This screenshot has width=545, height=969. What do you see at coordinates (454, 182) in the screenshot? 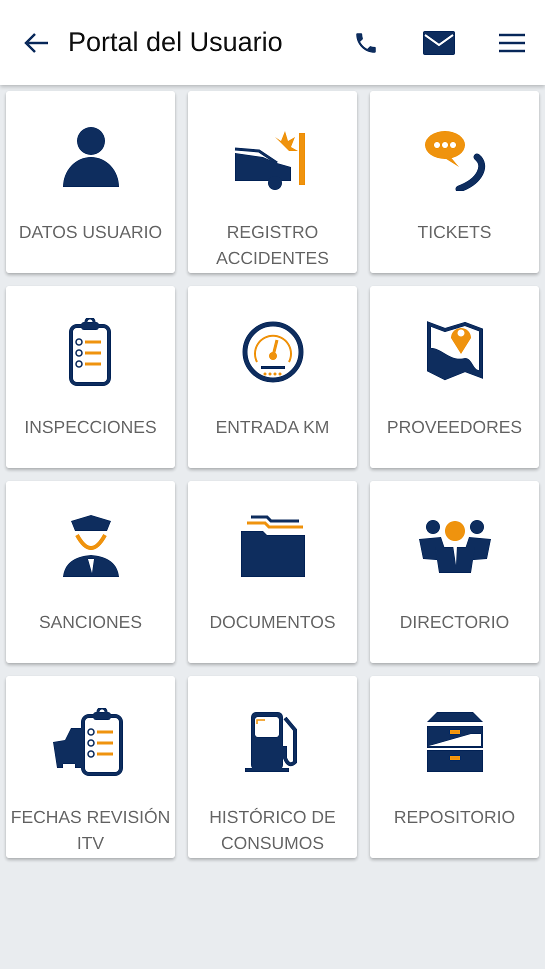
I see `menu-tile: TICKETS` at bounding box center [454, 182].